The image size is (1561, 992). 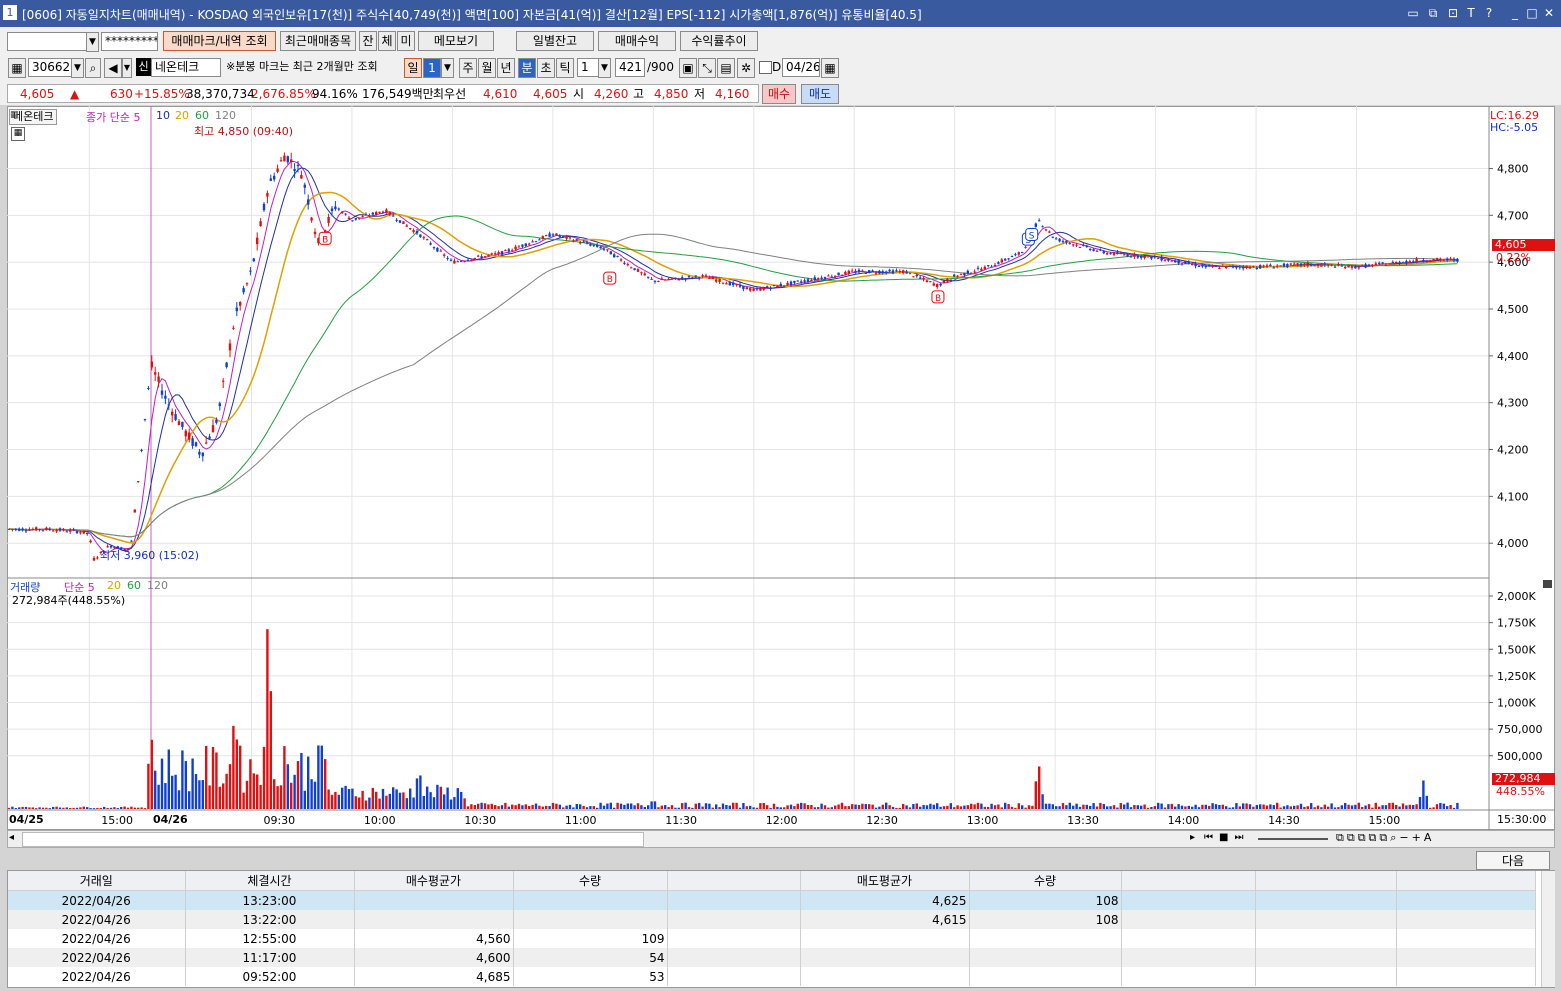 What do you see at coordinates (97, 881) in the screenshot?
I see `column-header: 거래일` at bounding box center [97, 881].